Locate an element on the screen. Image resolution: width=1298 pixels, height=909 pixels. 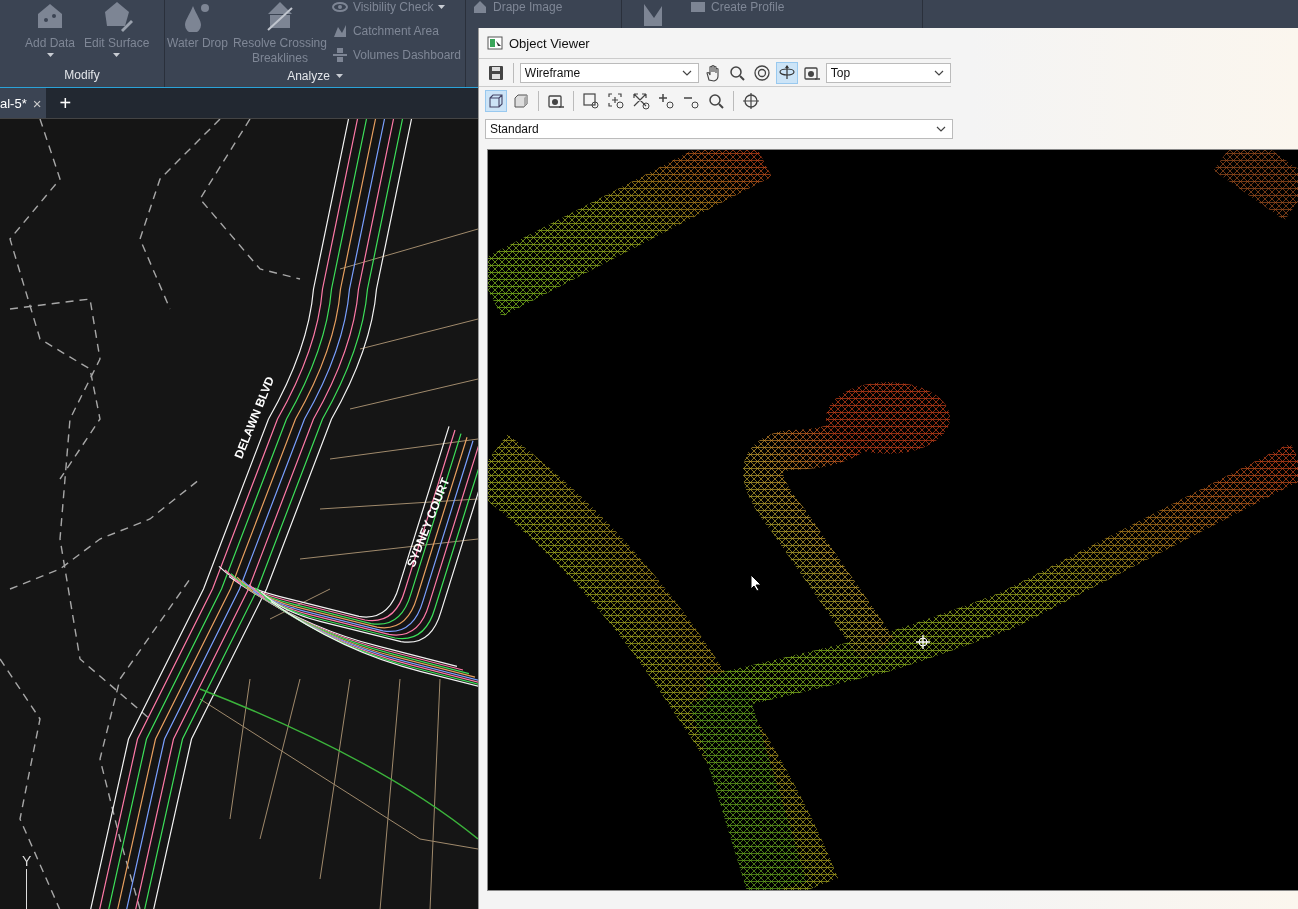
dropdown-field: Wireframe is located at coordinates (609, 72).